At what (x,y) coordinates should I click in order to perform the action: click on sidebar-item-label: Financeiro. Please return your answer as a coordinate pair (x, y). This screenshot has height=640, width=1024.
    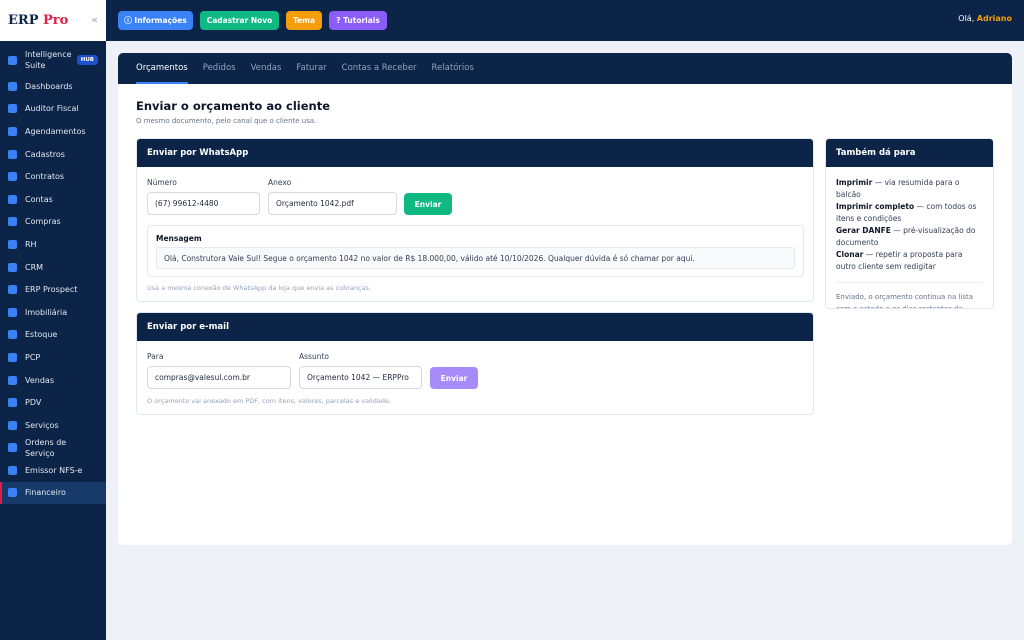
    Looking at the image, I should click on (45, 493).